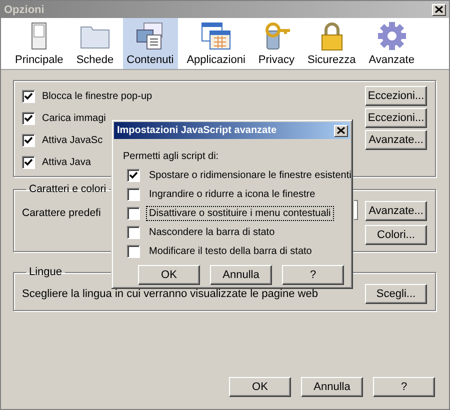 Image resolution: width=450 pixels, height=410 pixels. What do you see at coordinates (216, 36) in the screenshot?
I see `windows-icon` at bounding box center [216, 36].